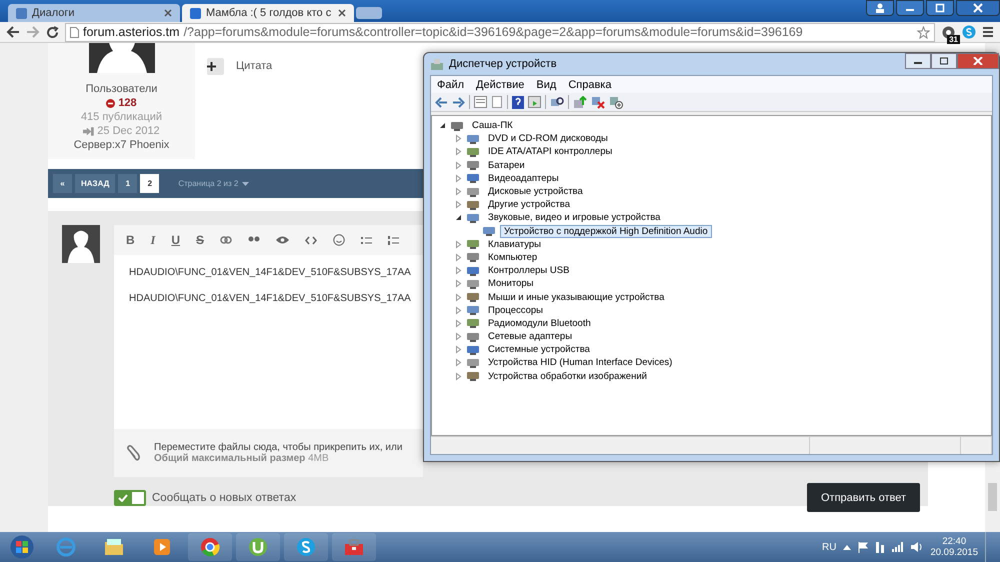 This screenshot has width=1000, height=562. I want to click on uninstall-icon, so click(598, 102).